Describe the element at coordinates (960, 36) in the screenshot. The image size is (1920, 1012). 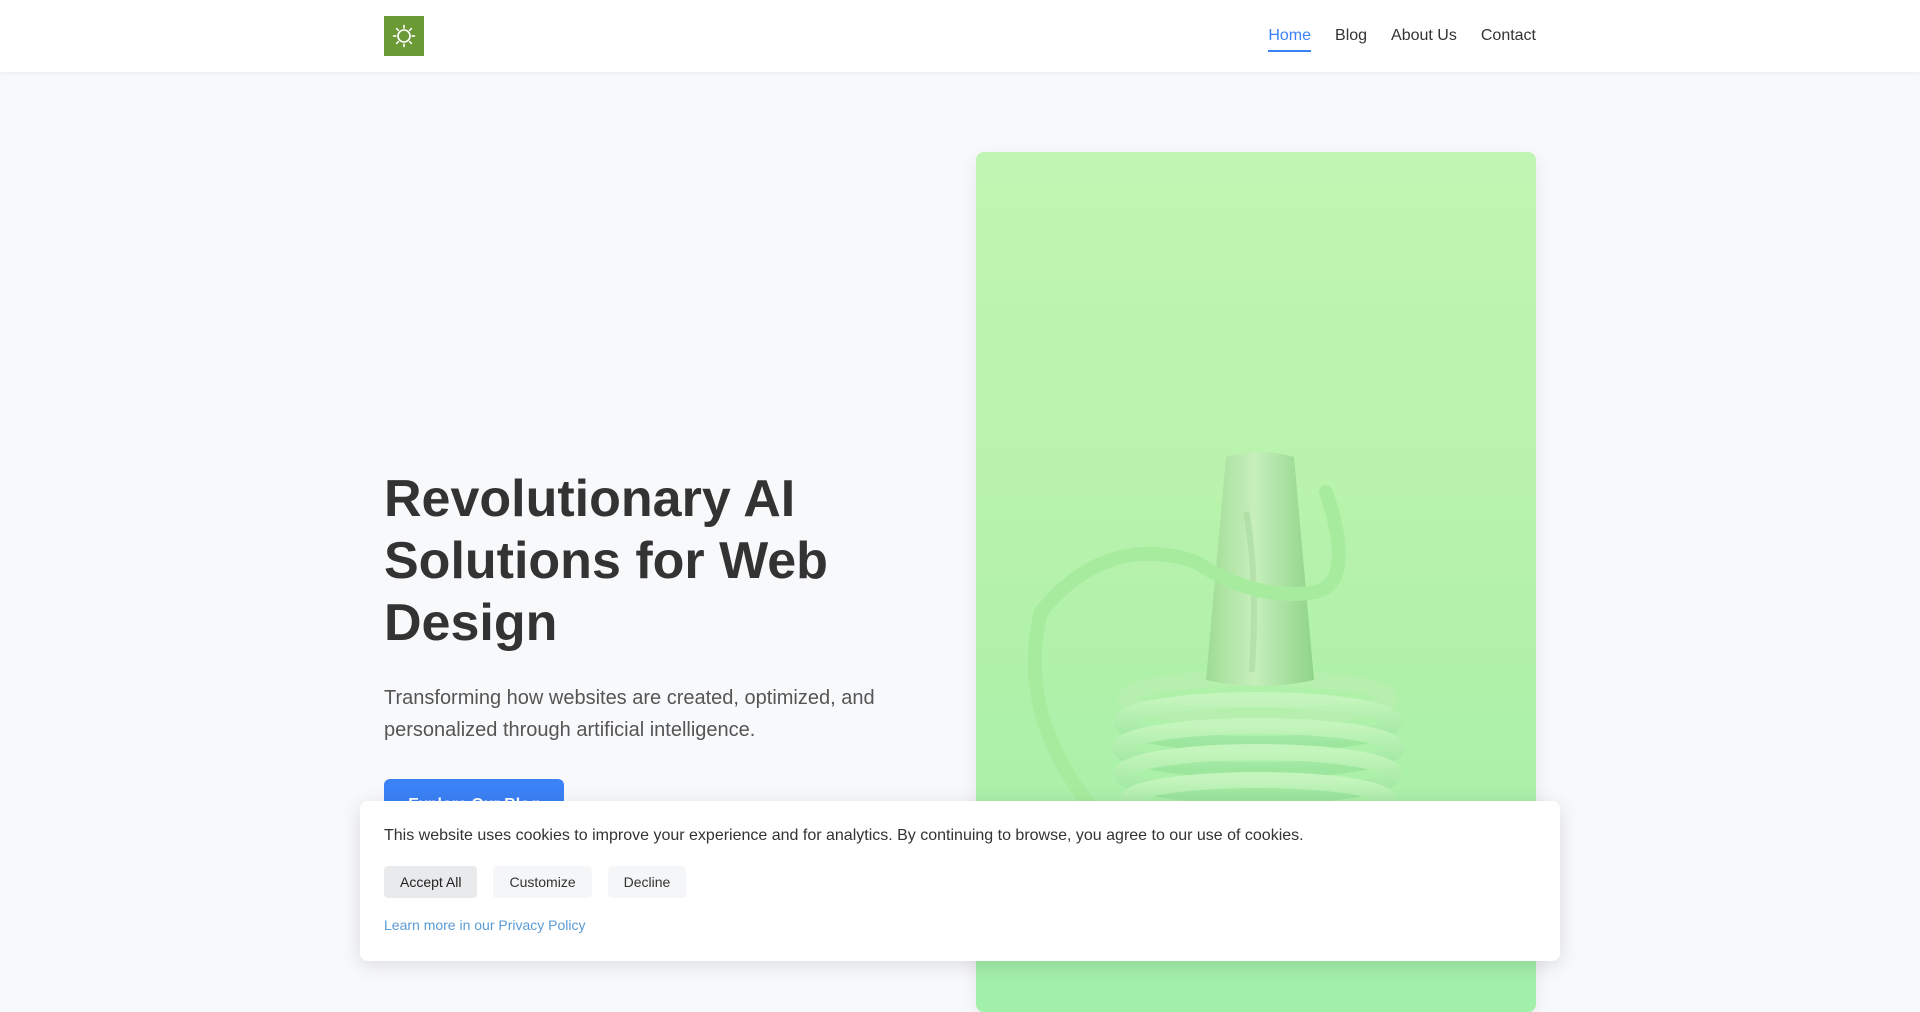
I see `site-header: Home Blog About Us Contact` at that location.